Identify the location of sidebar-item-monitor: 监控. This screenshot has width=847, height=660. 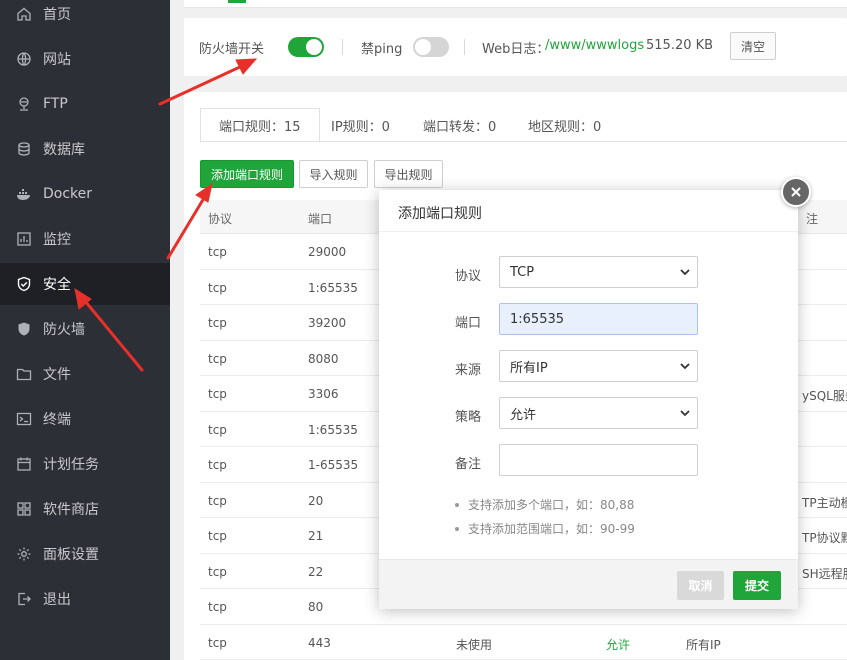
(85, 239).